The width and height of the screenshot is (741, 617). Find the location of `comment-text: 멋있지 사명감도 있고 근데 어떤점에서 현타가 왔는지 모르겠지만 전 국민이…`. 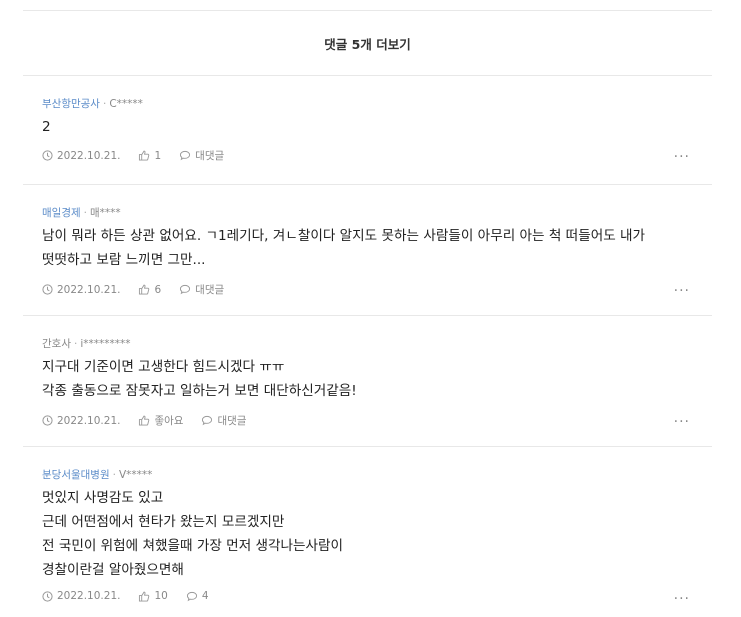

comment-text: 멋있지 사명감도 있고 근데 어떤점에서 현타가 왔는지 모르겠지만 전 국민이… is located at coordinates (193, 534).